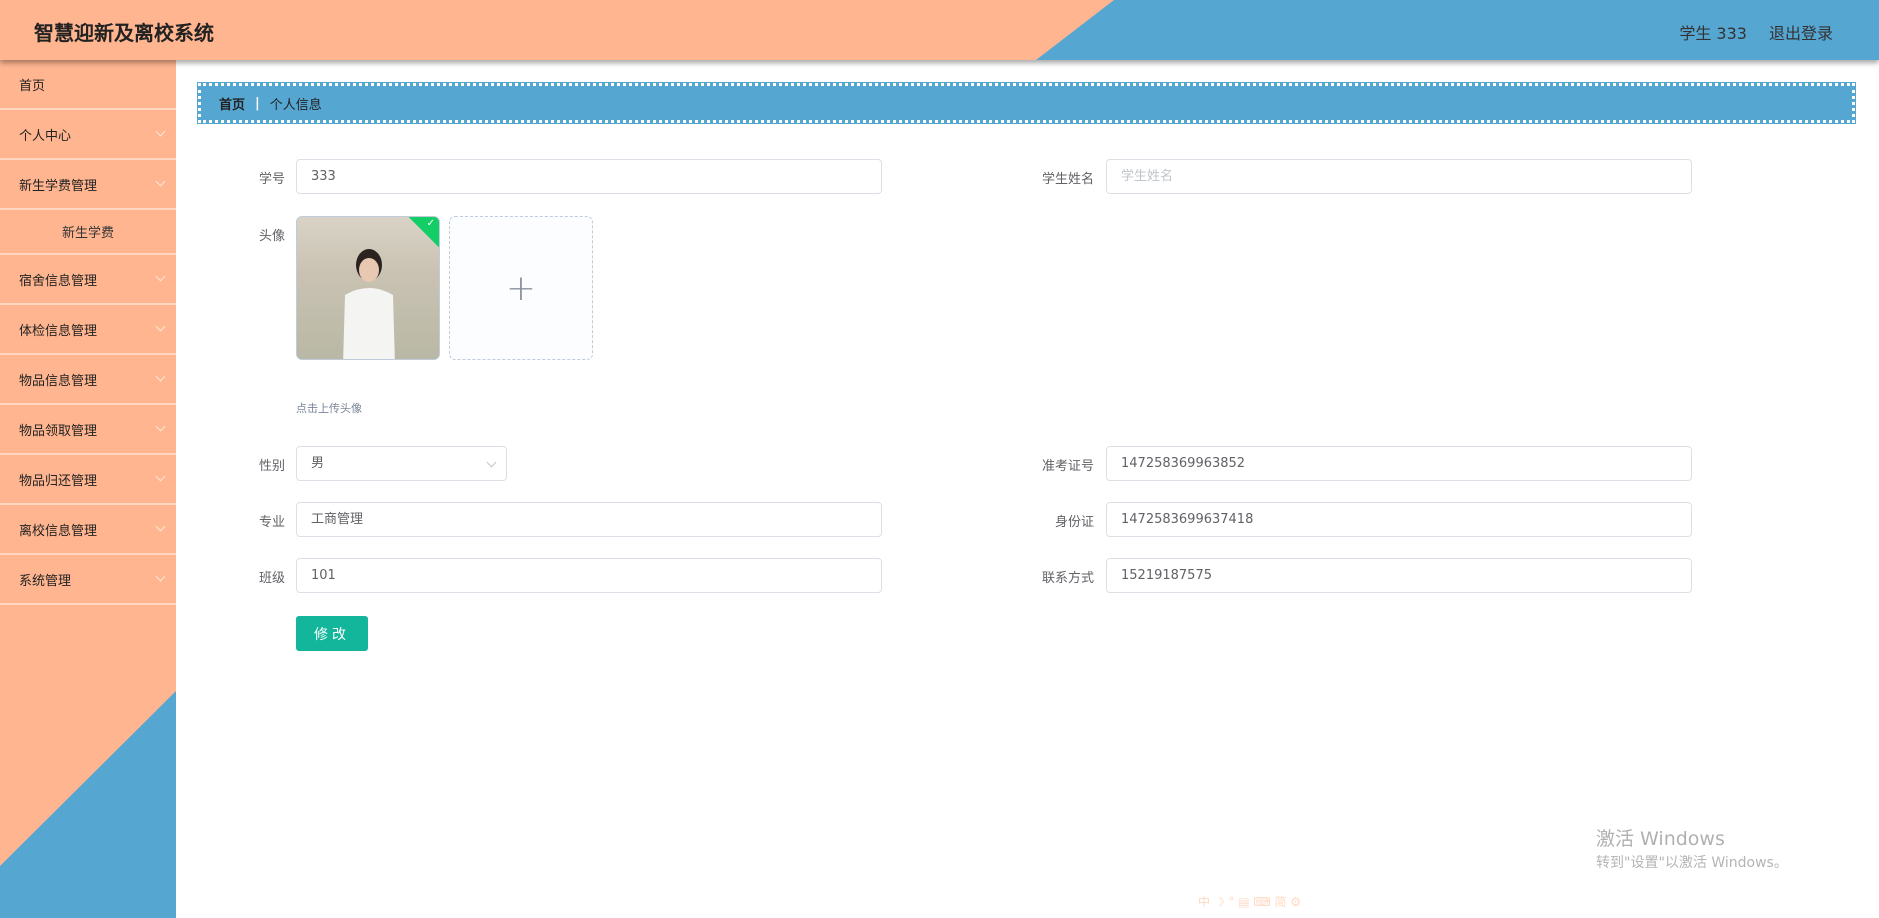  Describe the element at coordinates (58, 331) in the screenshot. I see `sidebar-item-label: 体检信息管理` at that location.